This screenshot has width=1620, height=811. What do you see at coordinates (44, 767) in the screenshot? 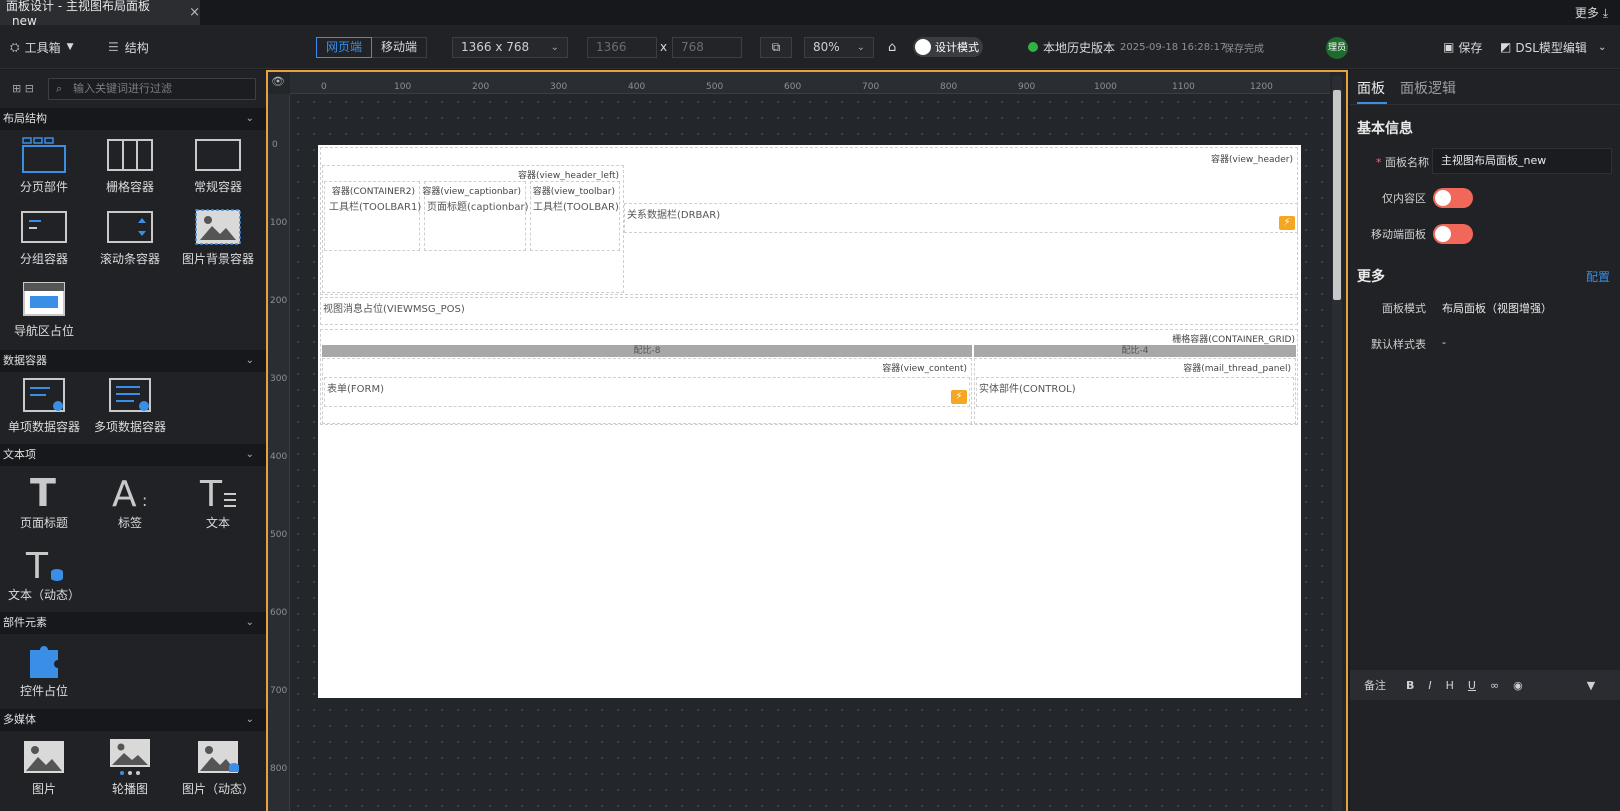
I see `tool-image: 图片` at bounding box center [44, 767].